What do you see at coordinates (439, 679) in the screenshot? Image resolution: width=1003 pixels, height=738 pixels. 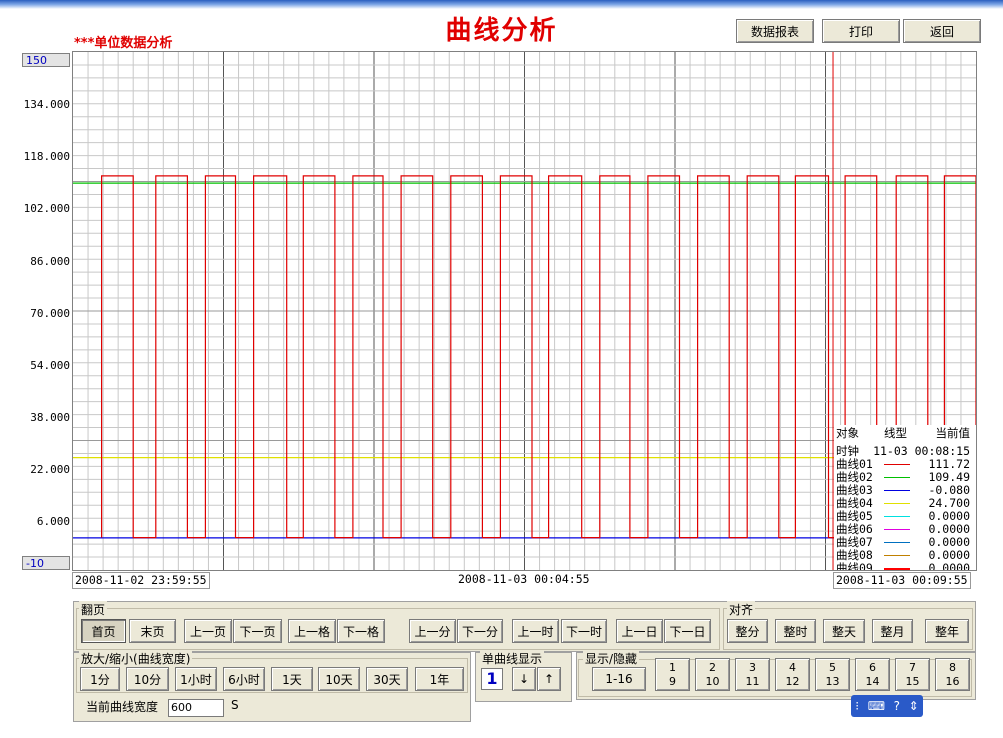 I see `zoom-1year-button: 1年` at bounding box center [439, 679].